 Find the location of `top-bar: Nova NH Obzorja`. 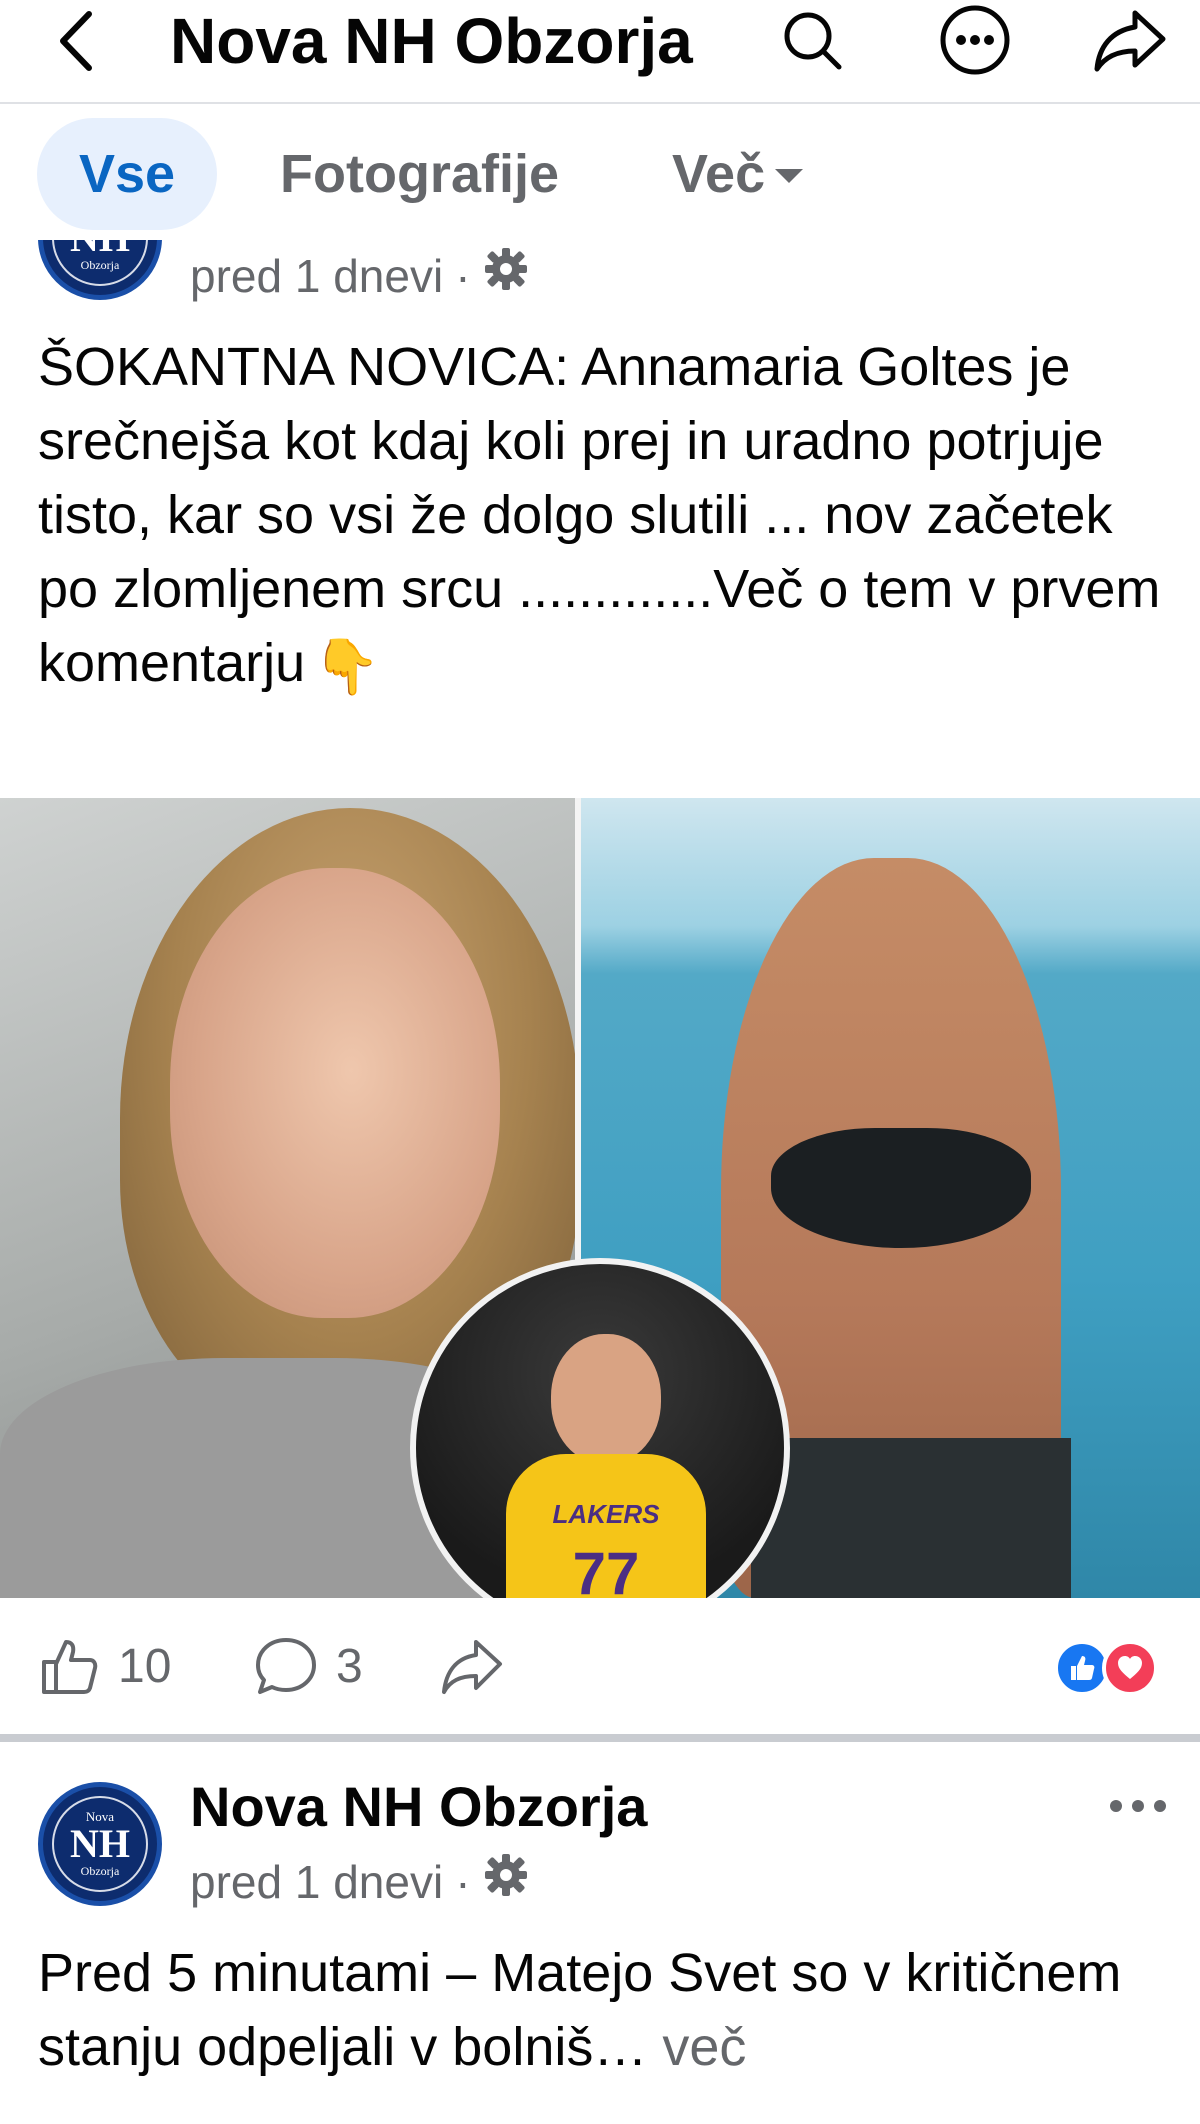

top-bar: Nova NH Obzorja is located at coordinates (600, 52).